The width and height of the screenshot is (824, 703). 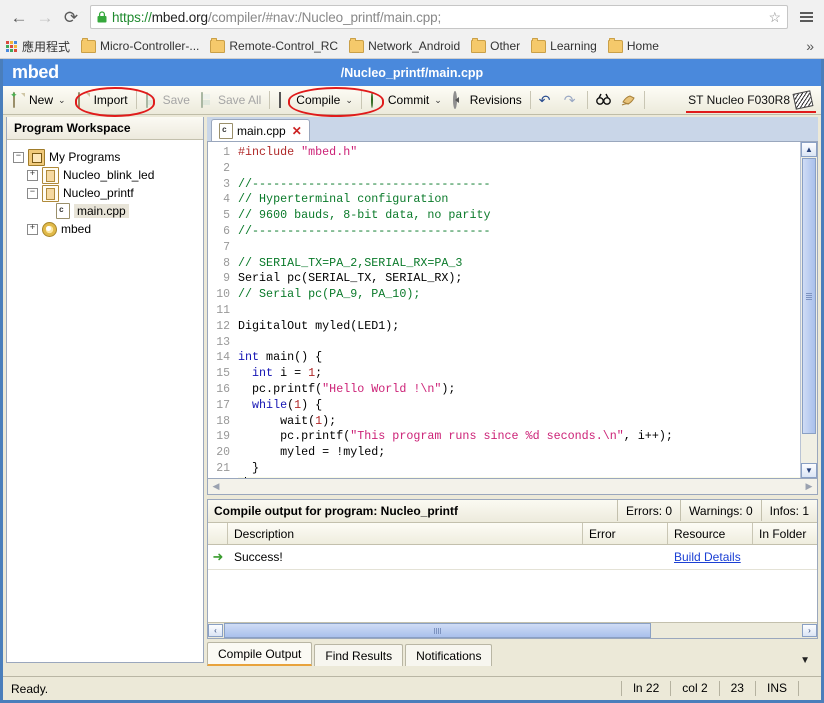 I want to click on build-details-link: Build Details, so click(x=707, y=557).